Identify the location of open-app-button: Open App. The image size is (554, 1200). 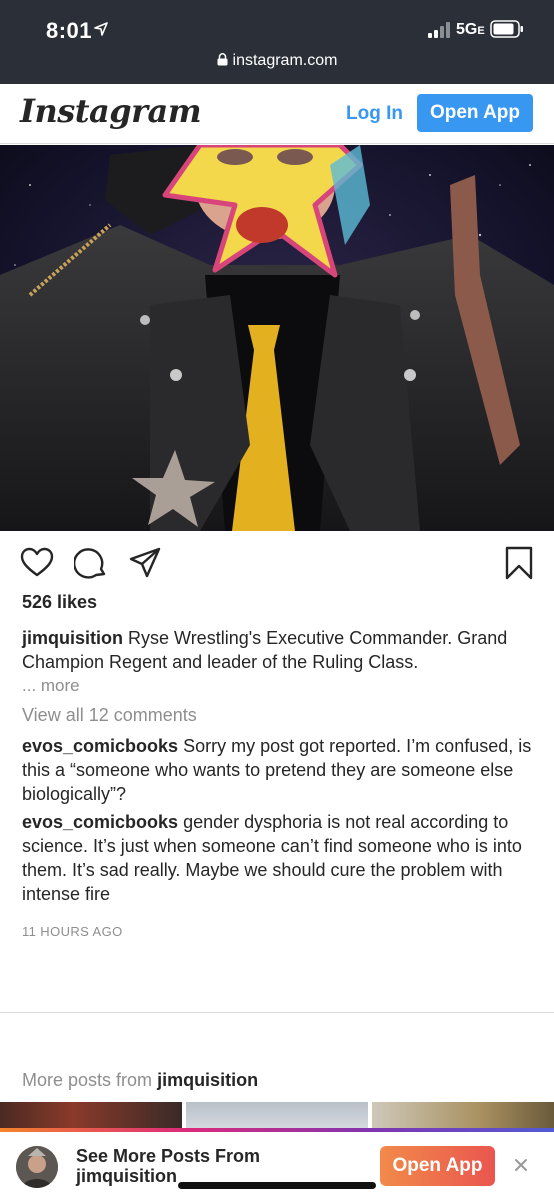
(475, 113).